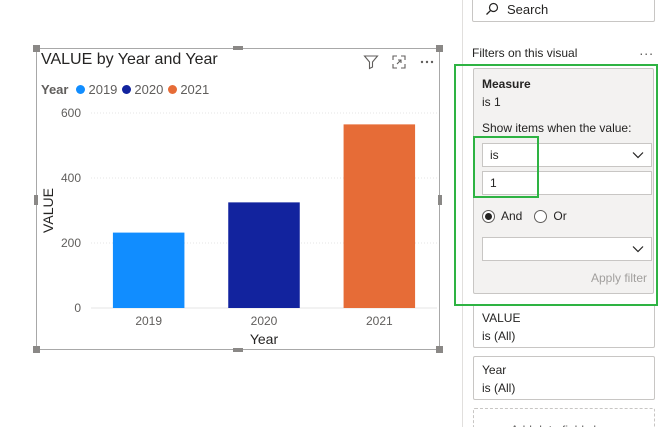  Describe the element at coordinates (48, 210) in the screenshot. I see `y-axis-title: VALUE` at that location.